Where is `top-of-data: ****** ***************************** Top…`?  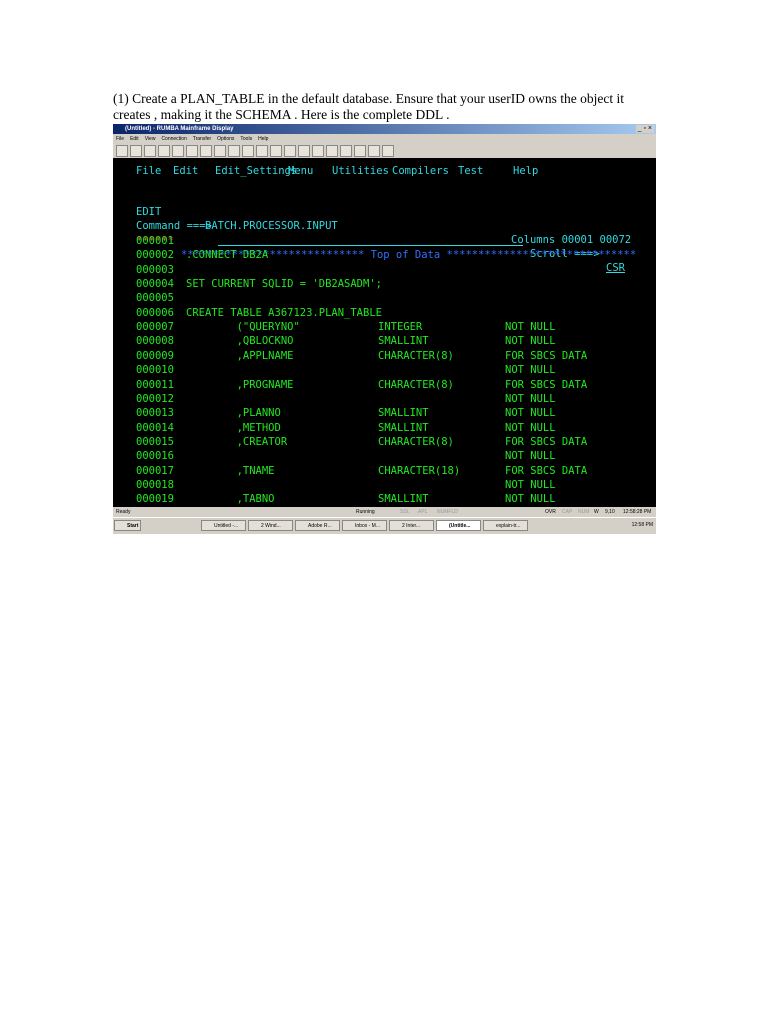
top-of-data: ****** ***************************** Top… is located at coordinates (374, 240).